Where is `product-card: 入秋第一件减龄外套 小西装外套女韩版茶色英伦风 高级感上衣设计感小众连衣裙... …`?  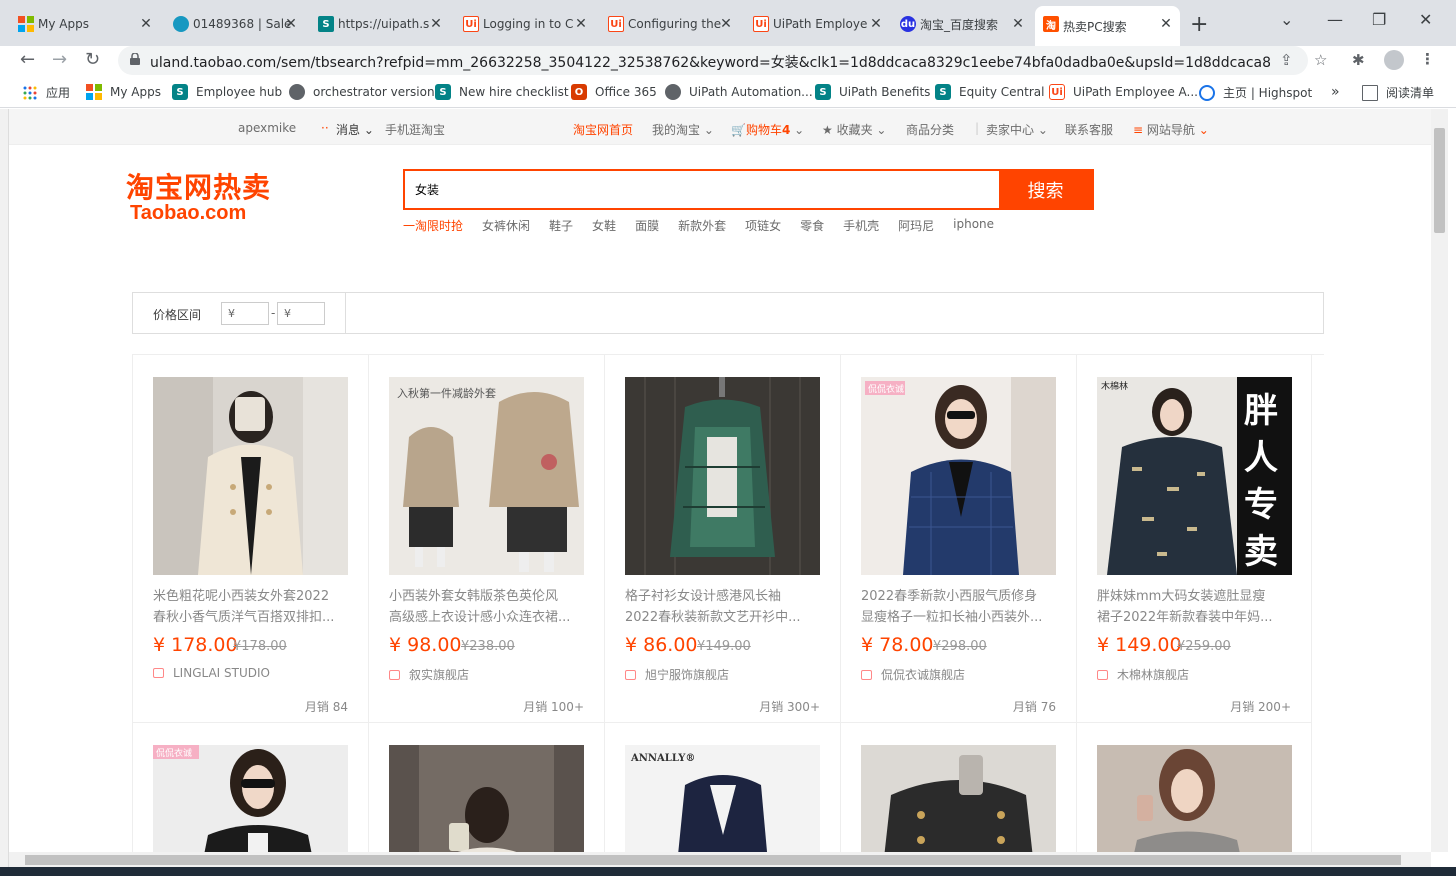 product-card: 入秋第一件减龄外套 小西装外套女韩版茶色英伦风 高级感上衣设计感小众连衣裙... … is located at coordinates (486, 539).